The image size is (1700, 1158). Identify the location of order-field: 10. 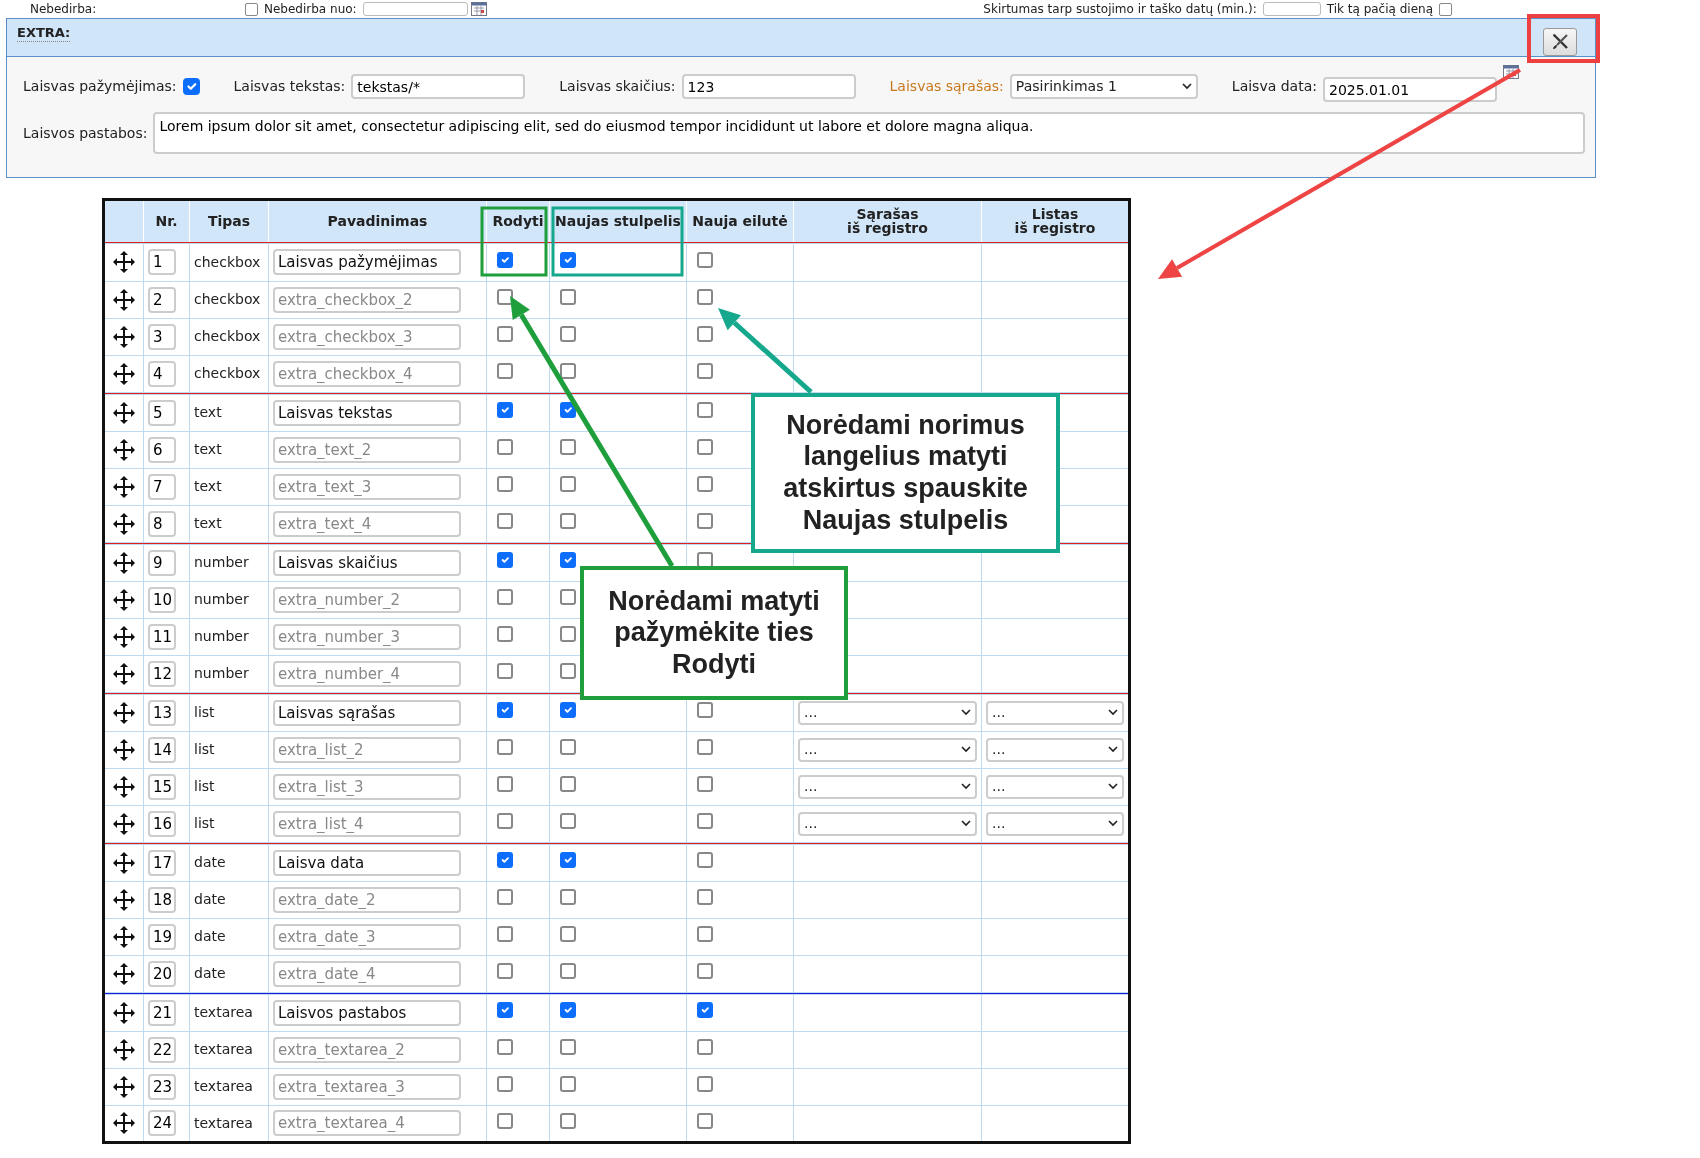
(162, 599).